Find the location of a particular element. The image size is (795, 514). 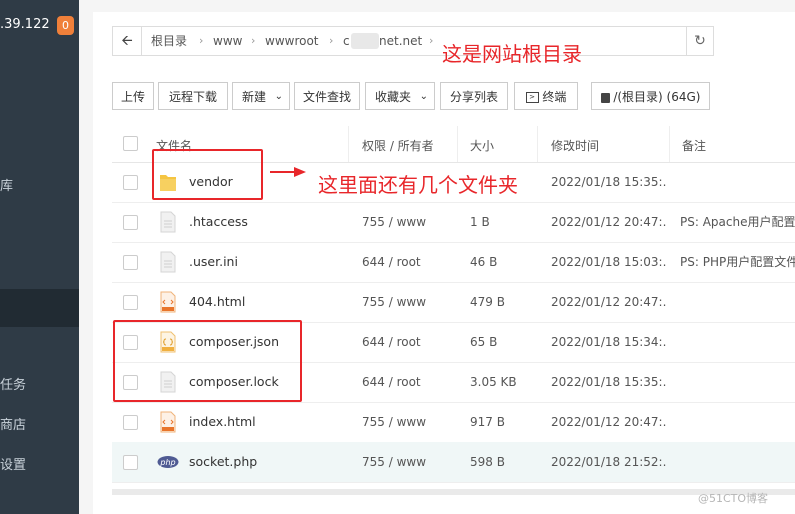

file-name: socket.php is located at coordinates (223, 462).